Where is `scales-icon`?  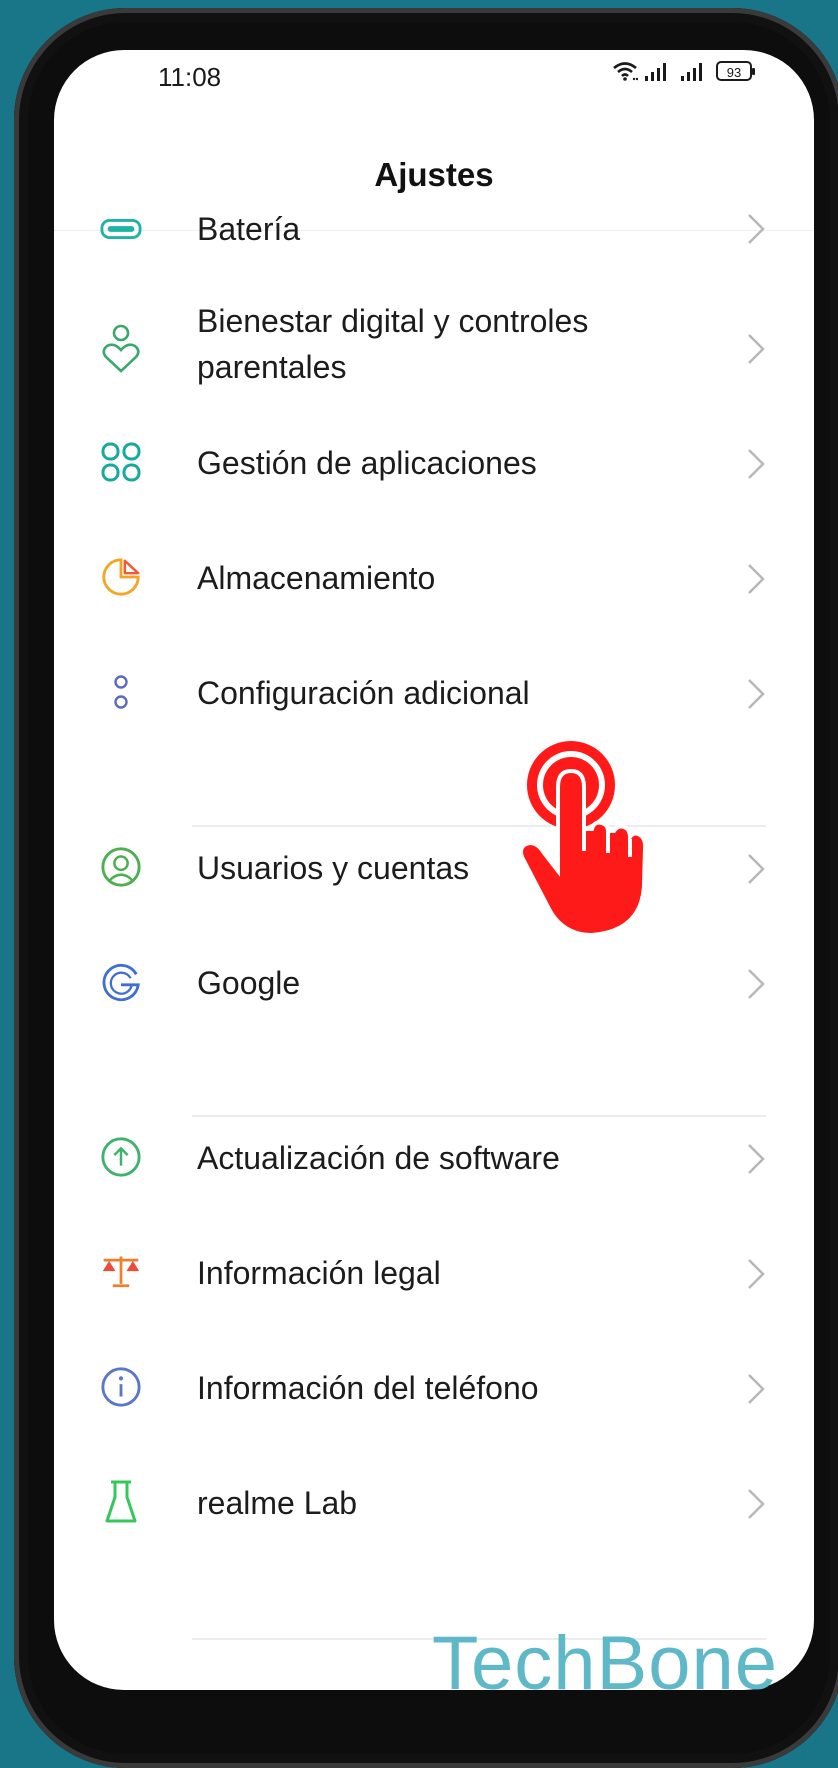
scales-icon is located at coordinates (121, 1272).